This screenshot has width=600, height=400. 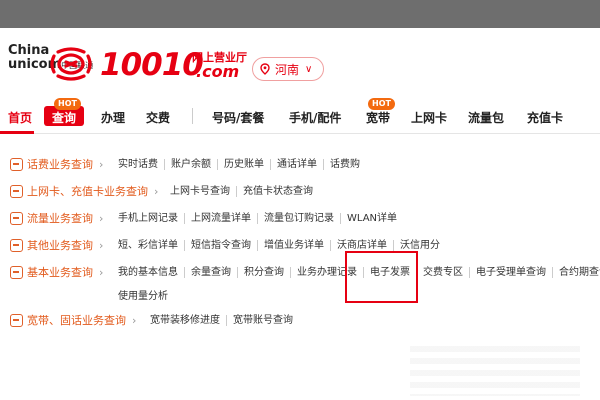 I want to click on link-wo-credit: 沃信用分, so click(x=419, y=245).